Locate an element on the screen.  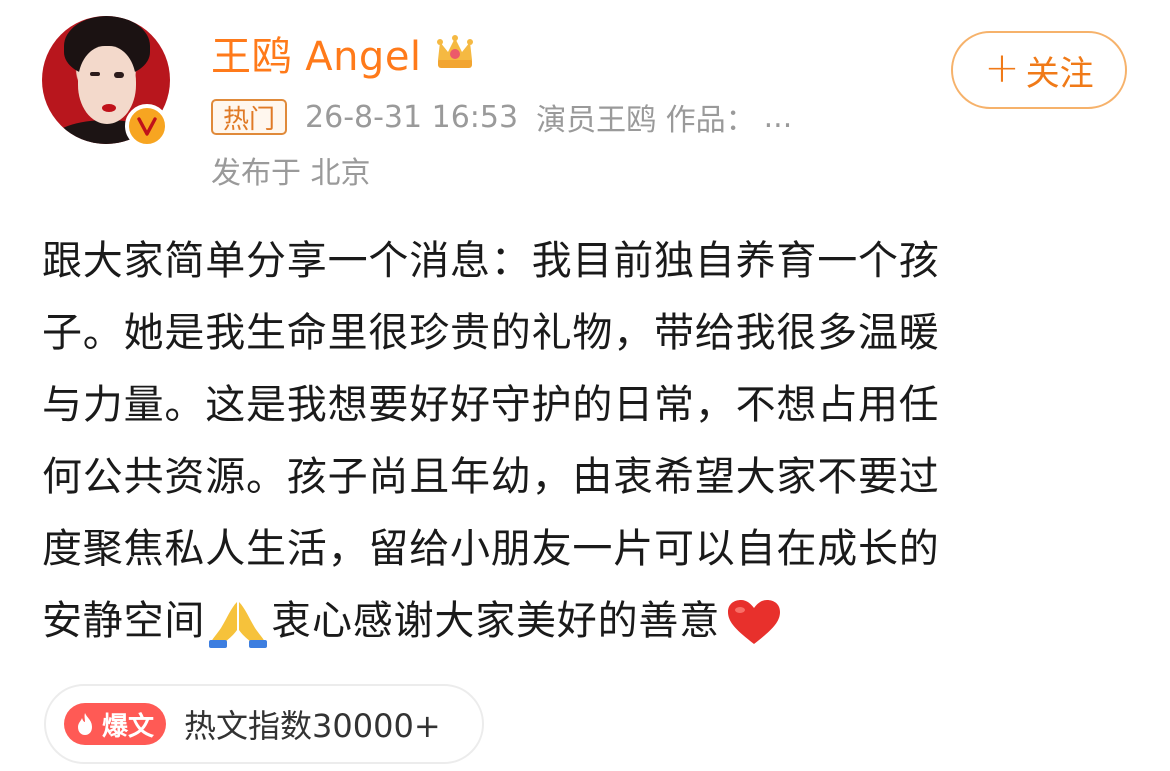
follow-button: + 关注 is located at coordinates (1039, 70).